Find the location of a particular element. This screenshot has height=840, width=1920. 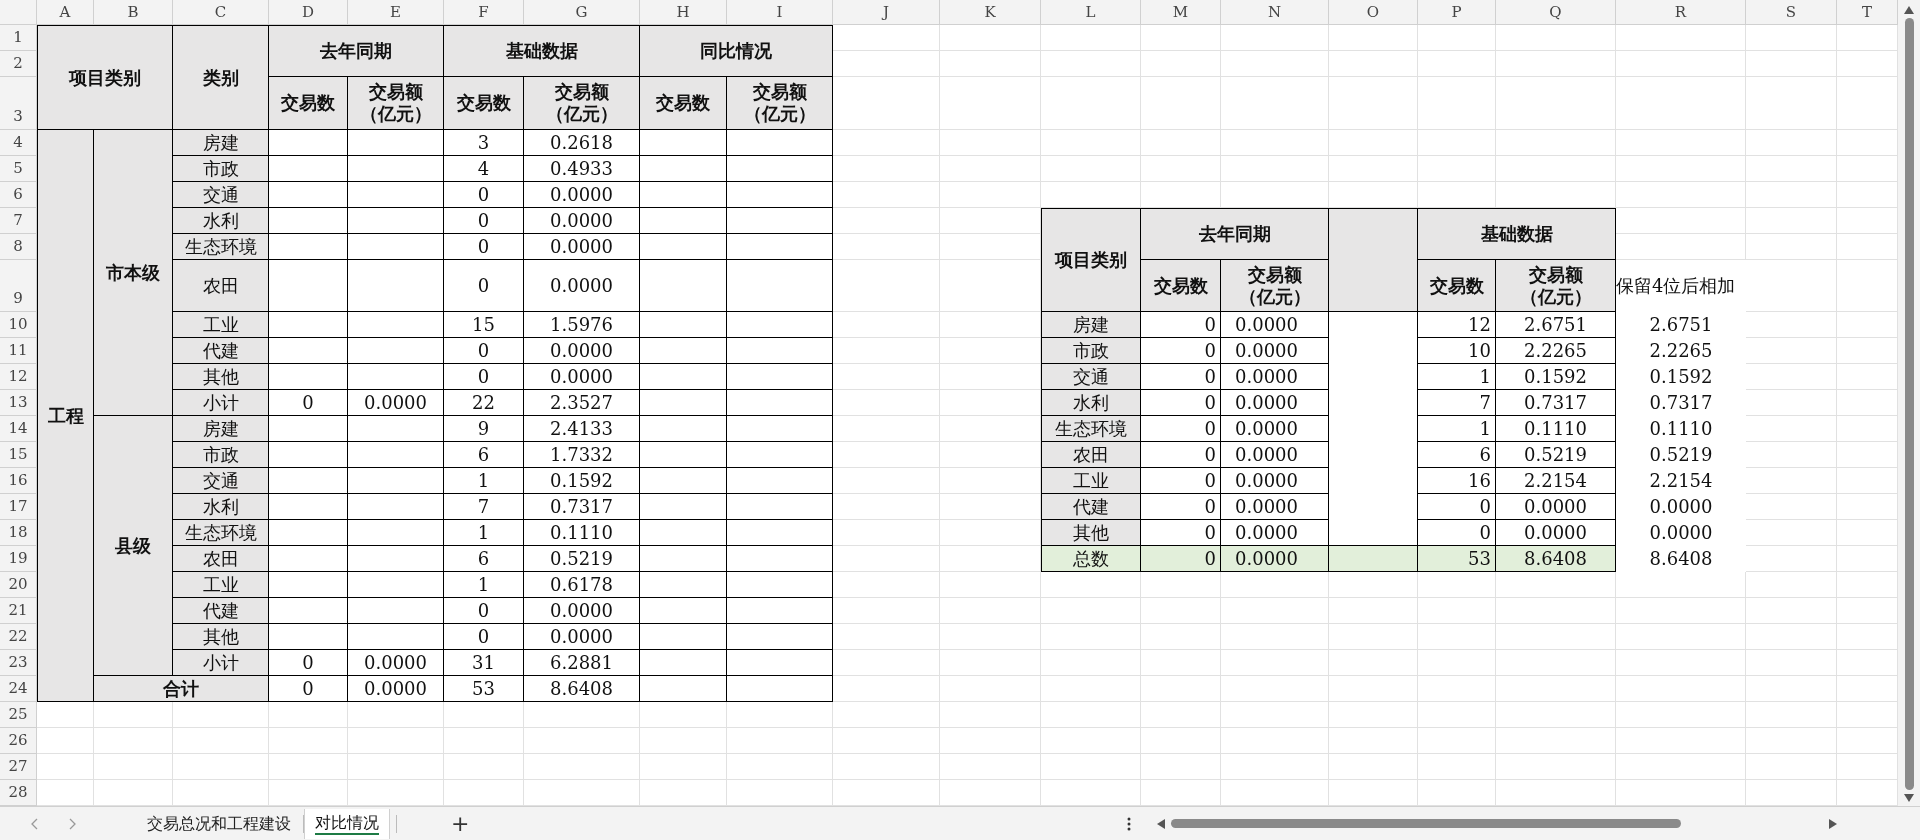

scroll-down-icon is located at coordinates (1909, 798).